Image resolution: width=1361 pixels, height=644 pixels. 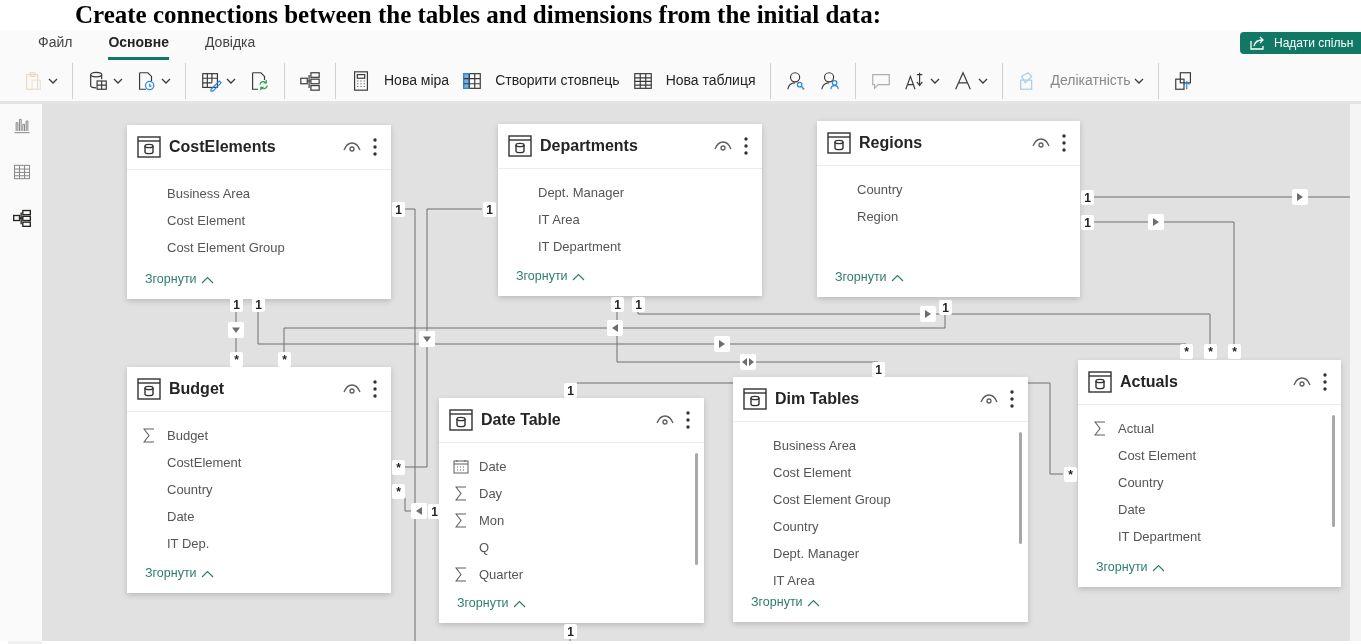 I want to click on field-name: IT Dep., so click(x=188, y=543).